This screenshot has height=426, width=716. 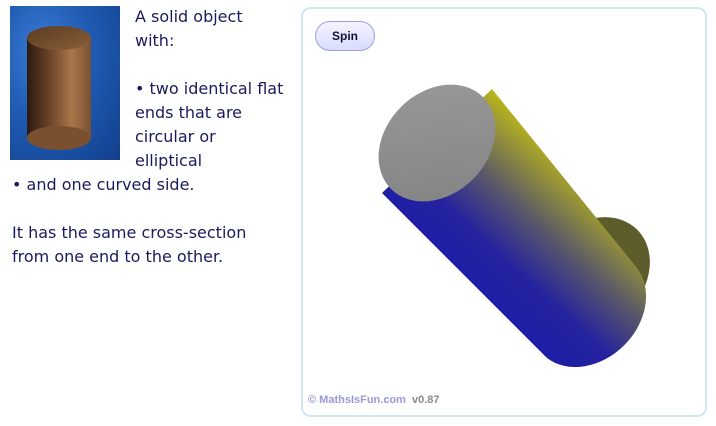 I want to click on intro-line-1: A solid object, so click(x=189, y=16).